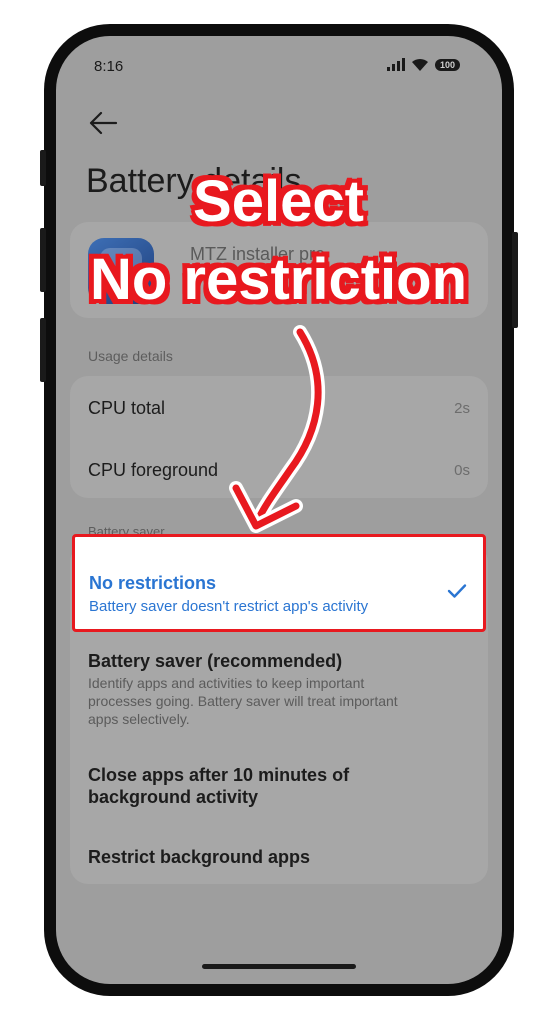 The image size is (557, 1024). Describe the element at coordinates (277, 429) in the screenshot. I see `annotation-arrow` at that location.